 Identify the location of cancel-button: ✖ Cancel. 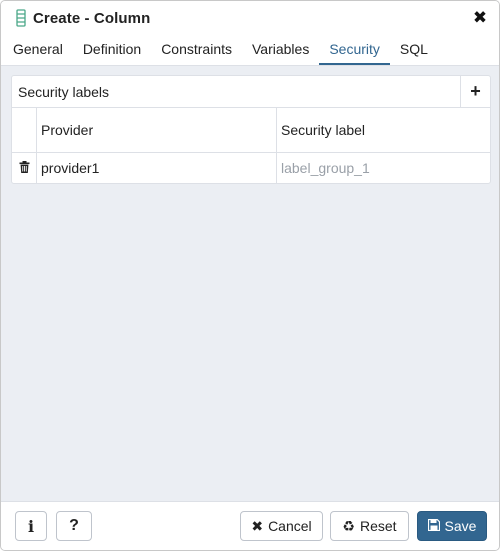
(281, 526).